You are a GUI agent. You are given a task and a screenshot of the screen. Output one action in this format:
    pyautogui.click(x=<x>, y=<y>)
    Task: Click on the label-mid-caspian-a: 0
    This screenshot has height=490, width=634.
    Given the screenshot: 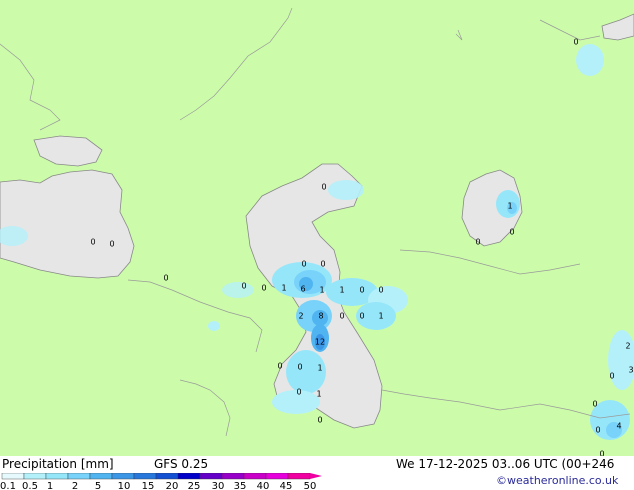 What is the action you would take?
    pyautogui.click(x=303, y=264)
    